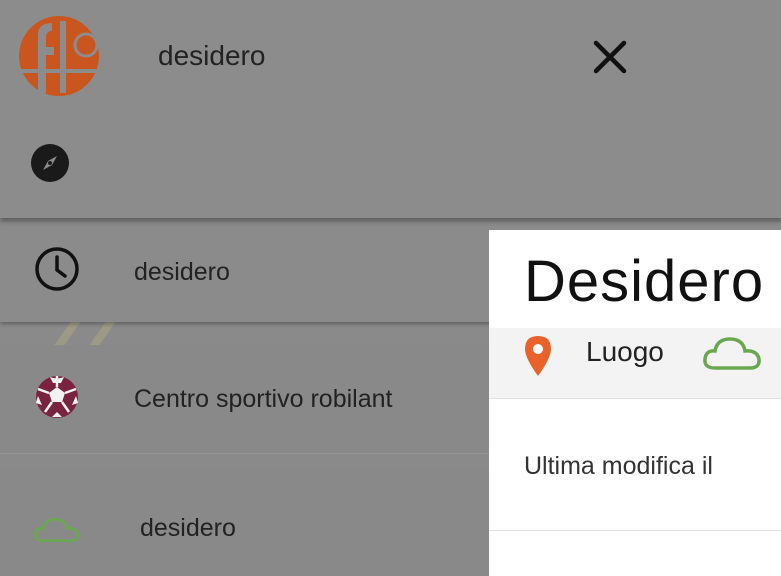 The height and width of the screenshot is (576, 781). I want to click on close-icon, so click(610, 57).